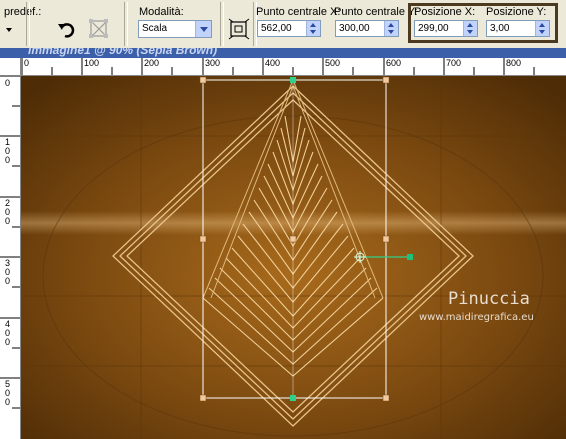 The width and height of the screenshot is (566, 439). I want to click on center-y-field: 300,00, so click(367, 28).